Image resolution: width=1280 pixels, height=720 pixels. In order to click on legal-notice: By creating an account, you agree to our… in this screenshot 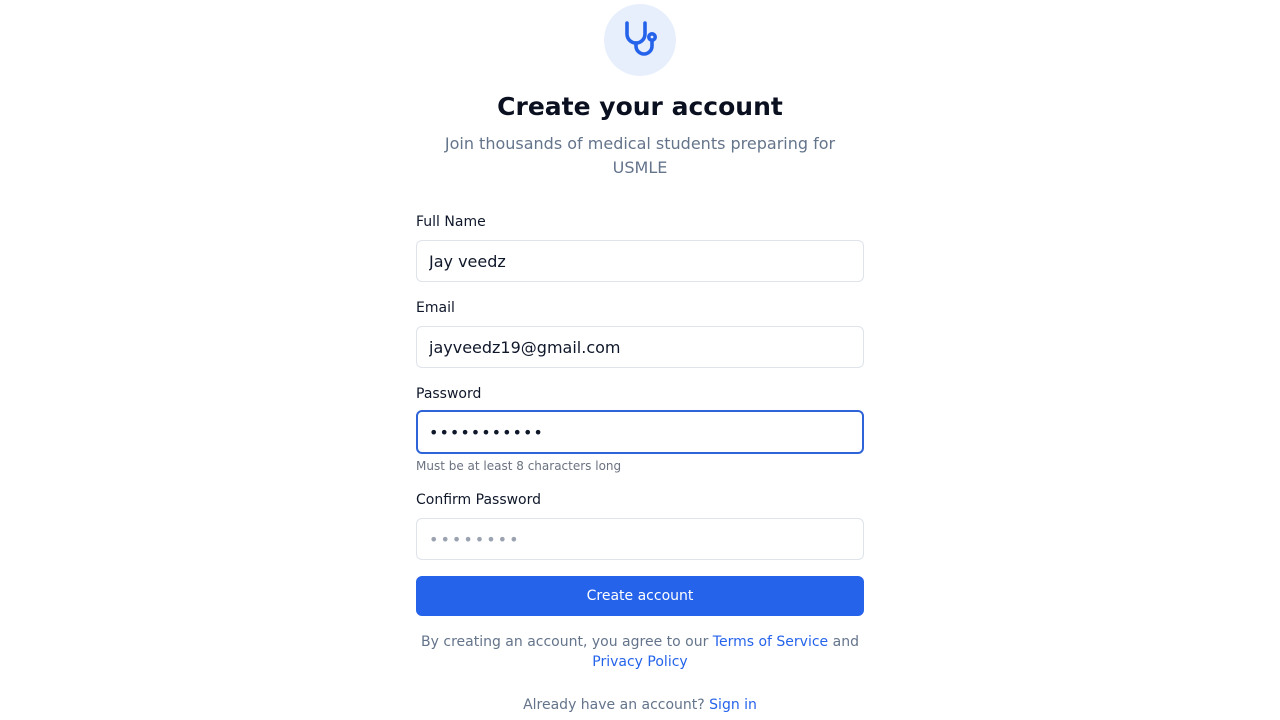, I will do `click(640, 652)`.